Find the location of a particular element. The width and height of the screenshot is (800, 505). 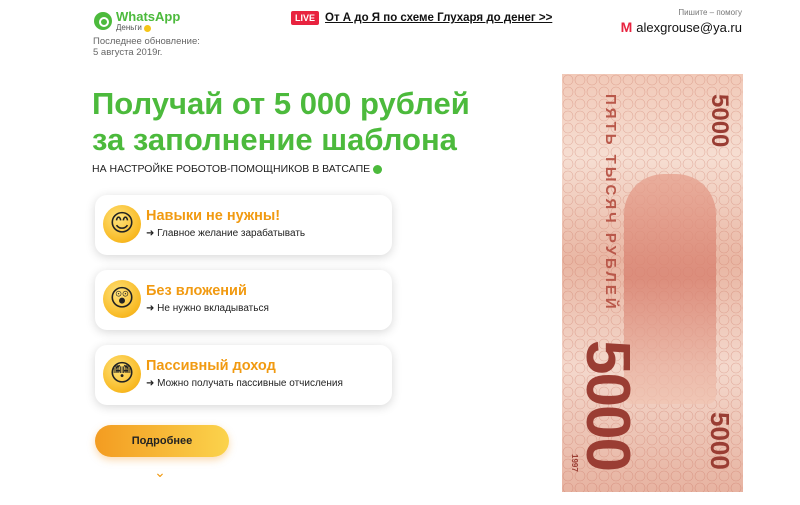

banknote-value: 5000 is located at coordinates (607, 405).